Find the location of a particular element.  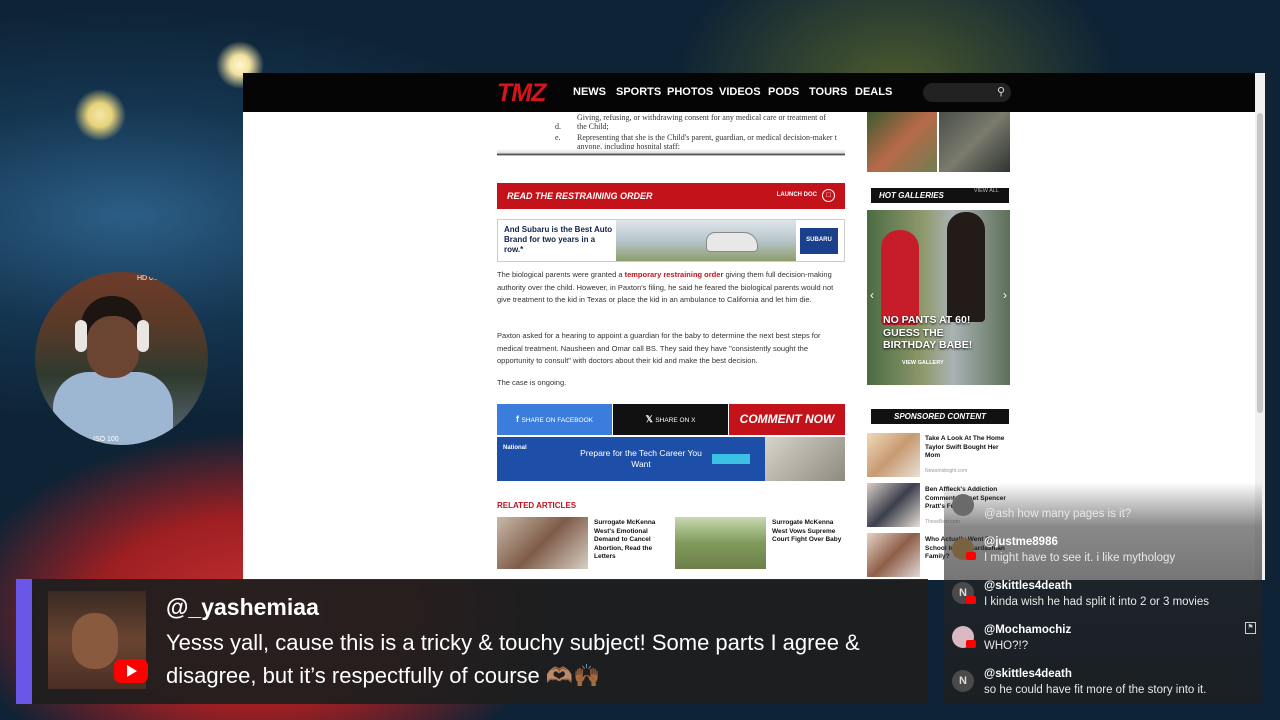

view-all-link: VIEW ALL is located at coordinates (986, 191).